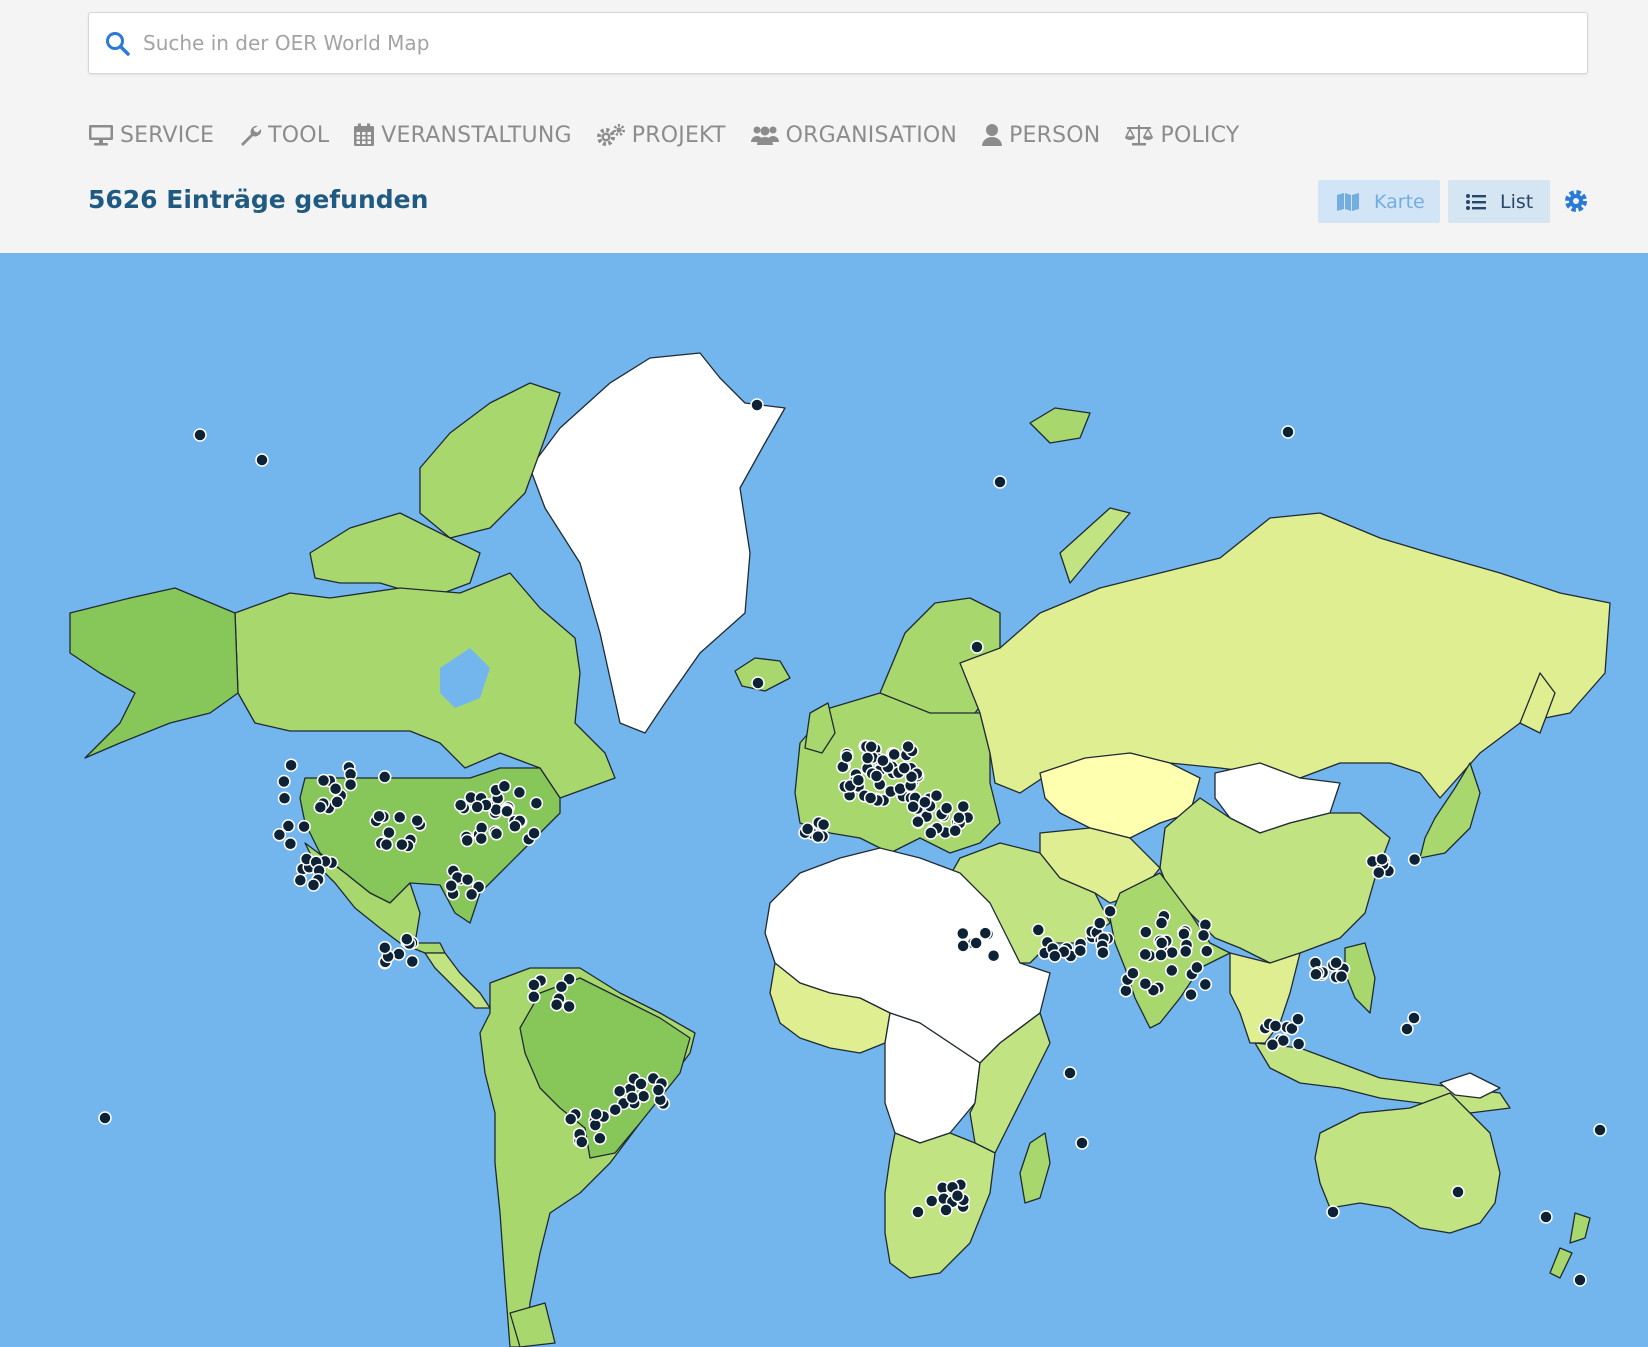 The image size is (1648, 1347). What do you see at coordinates (1181, 135) in the screenshot?
I see `filter-policy: POLICY` at bounding box center [1181, 135].